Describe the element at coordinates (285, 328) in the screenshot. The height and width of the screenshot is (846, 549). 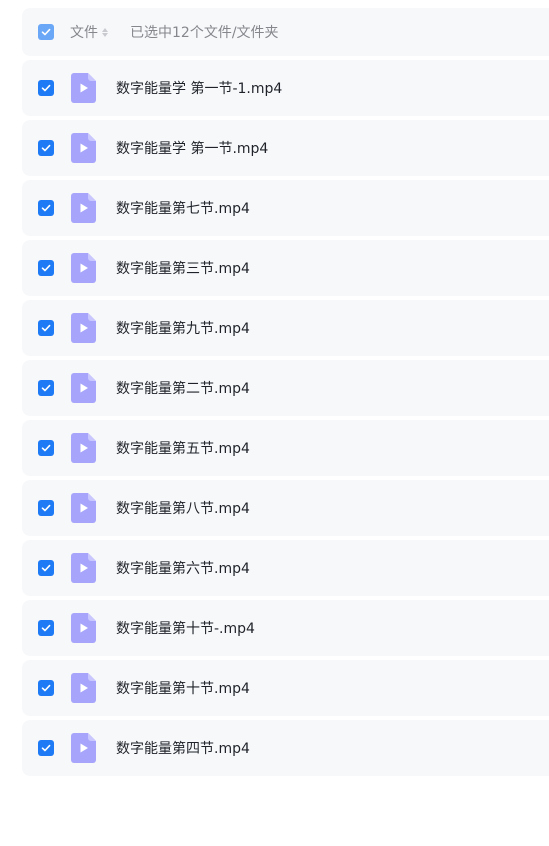
I see `file-row: 数字能量第九节.mp4` at that location.